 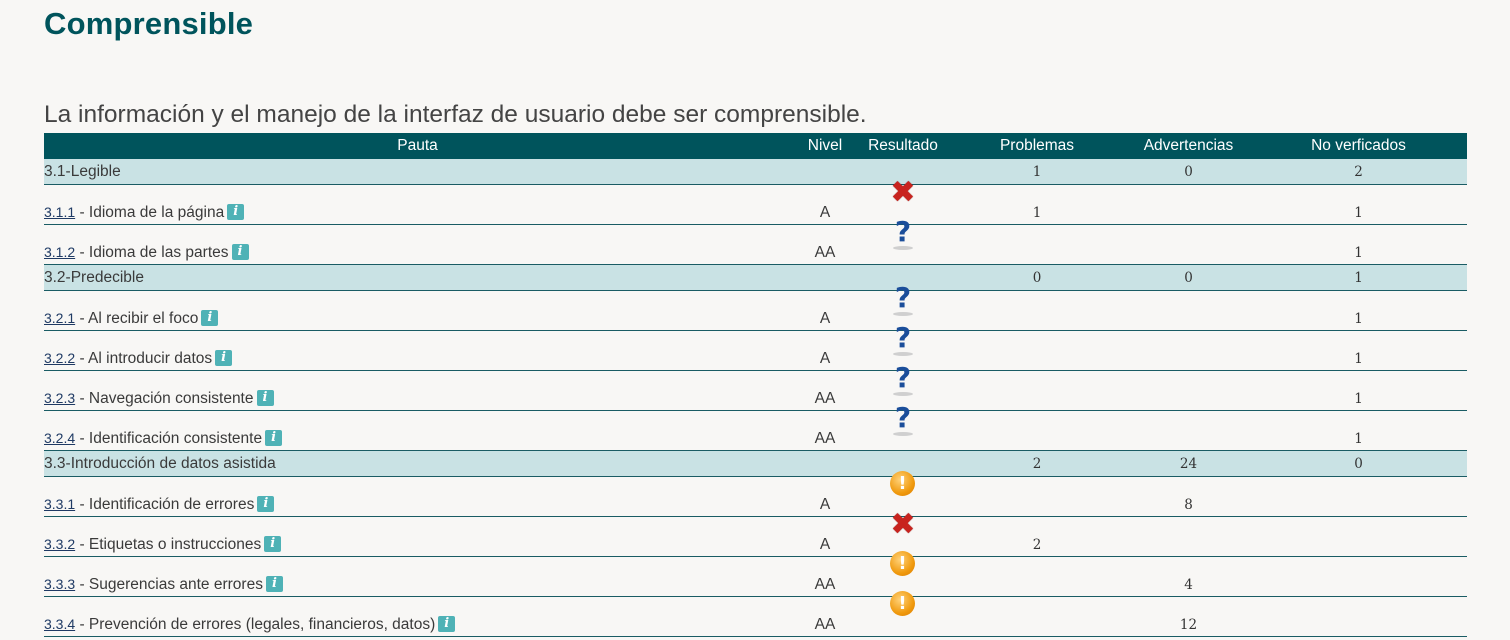 I want to click on table-row: 3.2.3 - Navegación consistente i AA? 1, so click(x=755, y=387).